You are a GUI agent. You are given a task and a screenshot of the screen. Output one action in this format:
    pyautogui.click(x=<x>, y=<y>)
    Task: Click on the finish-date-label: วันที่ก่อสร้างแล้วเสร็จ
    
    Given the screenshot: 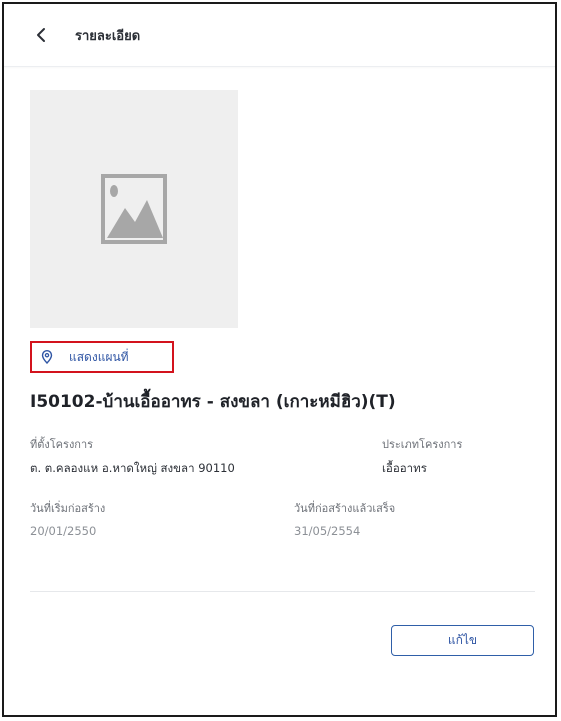 What is the action you would take?
    pyautogui.click(x=345, y=508)
    